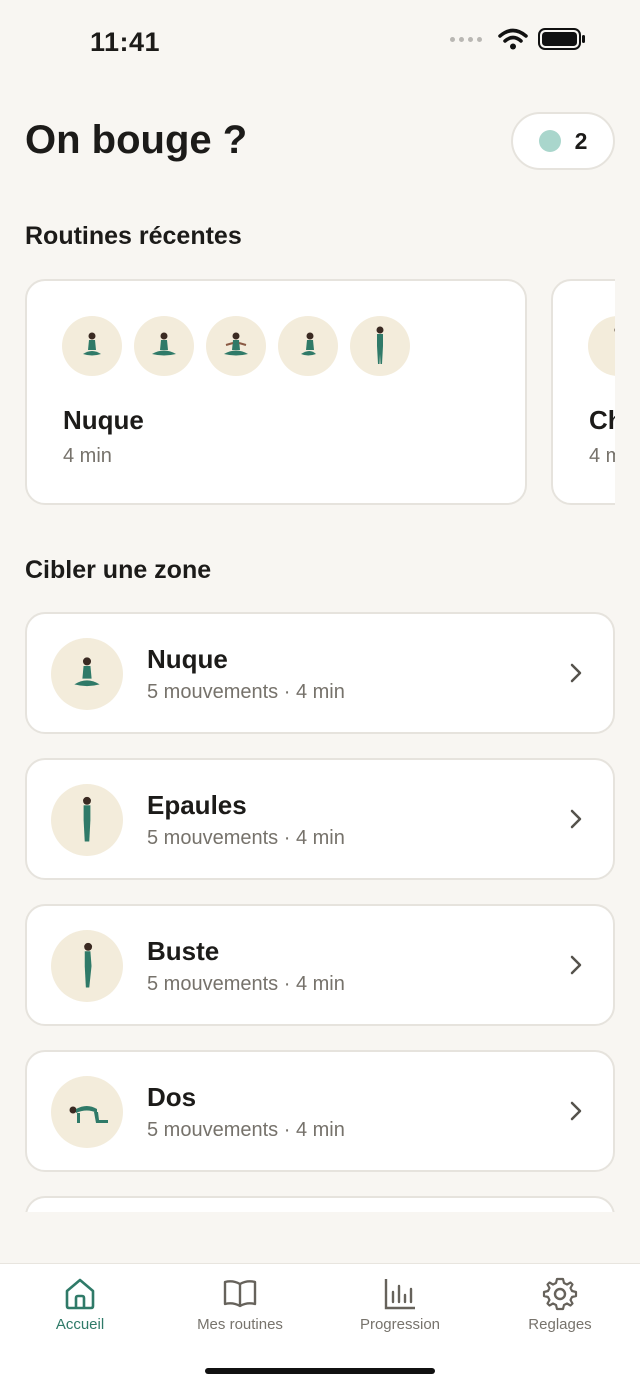 The image size is (640, 1387). What do you see at coordinates (172, 1097) in the screenshot?
I see `zone-name: Dos` at bounding box center [172, 1097].